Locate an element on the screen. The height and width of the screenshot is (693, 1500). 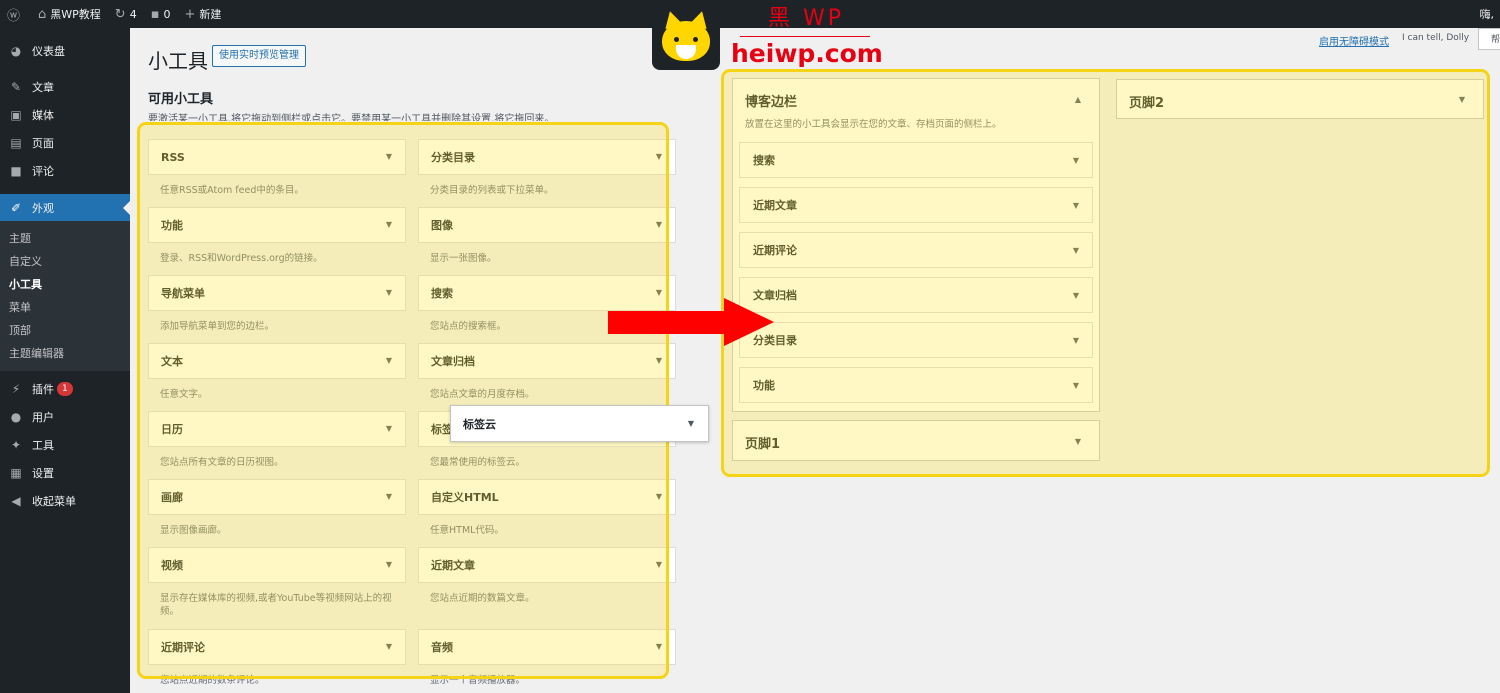
cat-mouth-icon is located at coordinates (686, 52).